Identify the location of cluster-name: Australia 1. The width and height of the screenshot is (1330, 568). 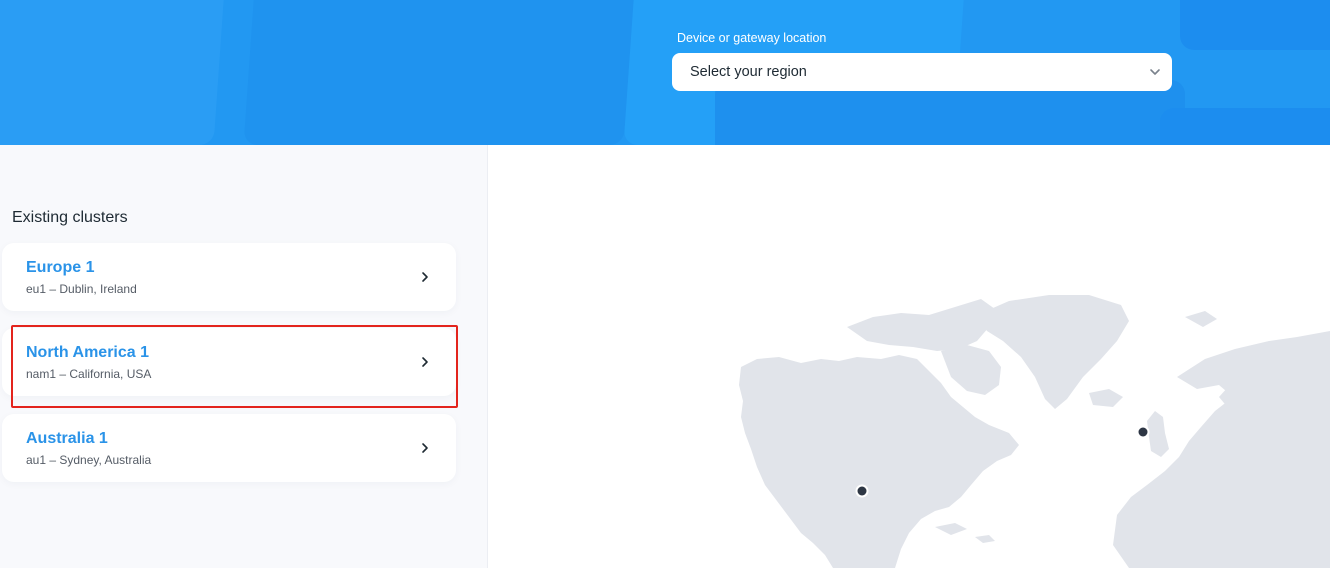
(67, 438).